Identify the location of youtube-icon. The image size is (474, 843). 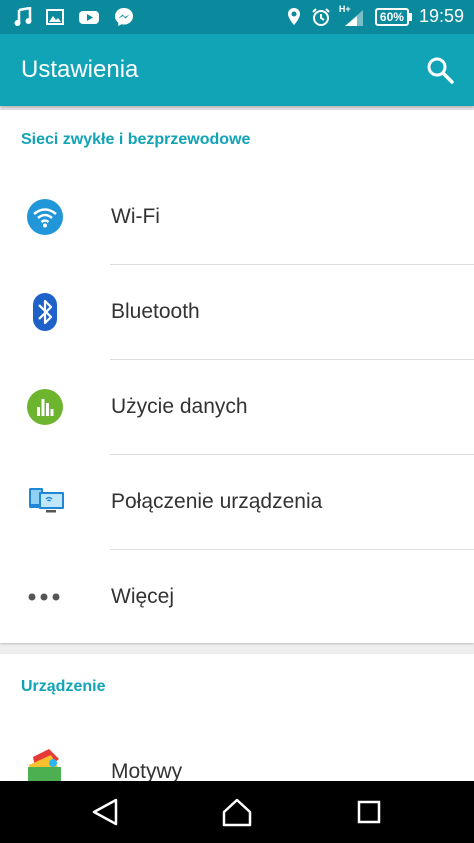
(89, 17).